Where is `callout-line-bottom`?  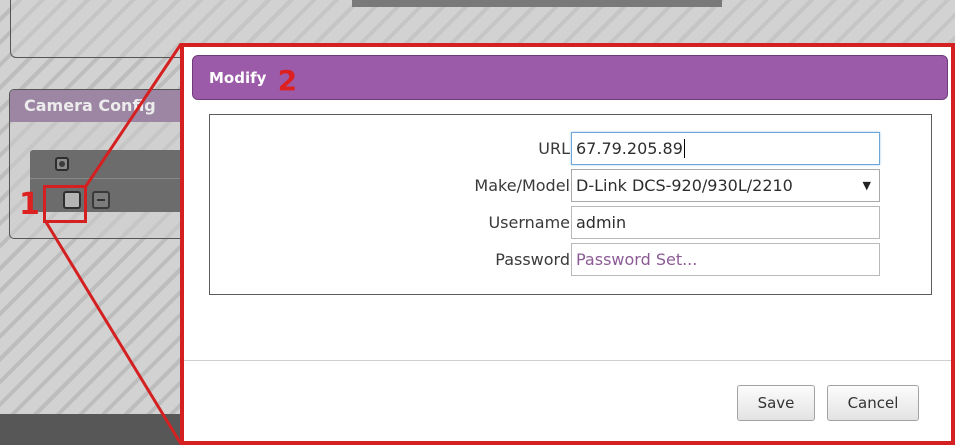
callout-line-bottom is located at coordinates (113, 333).